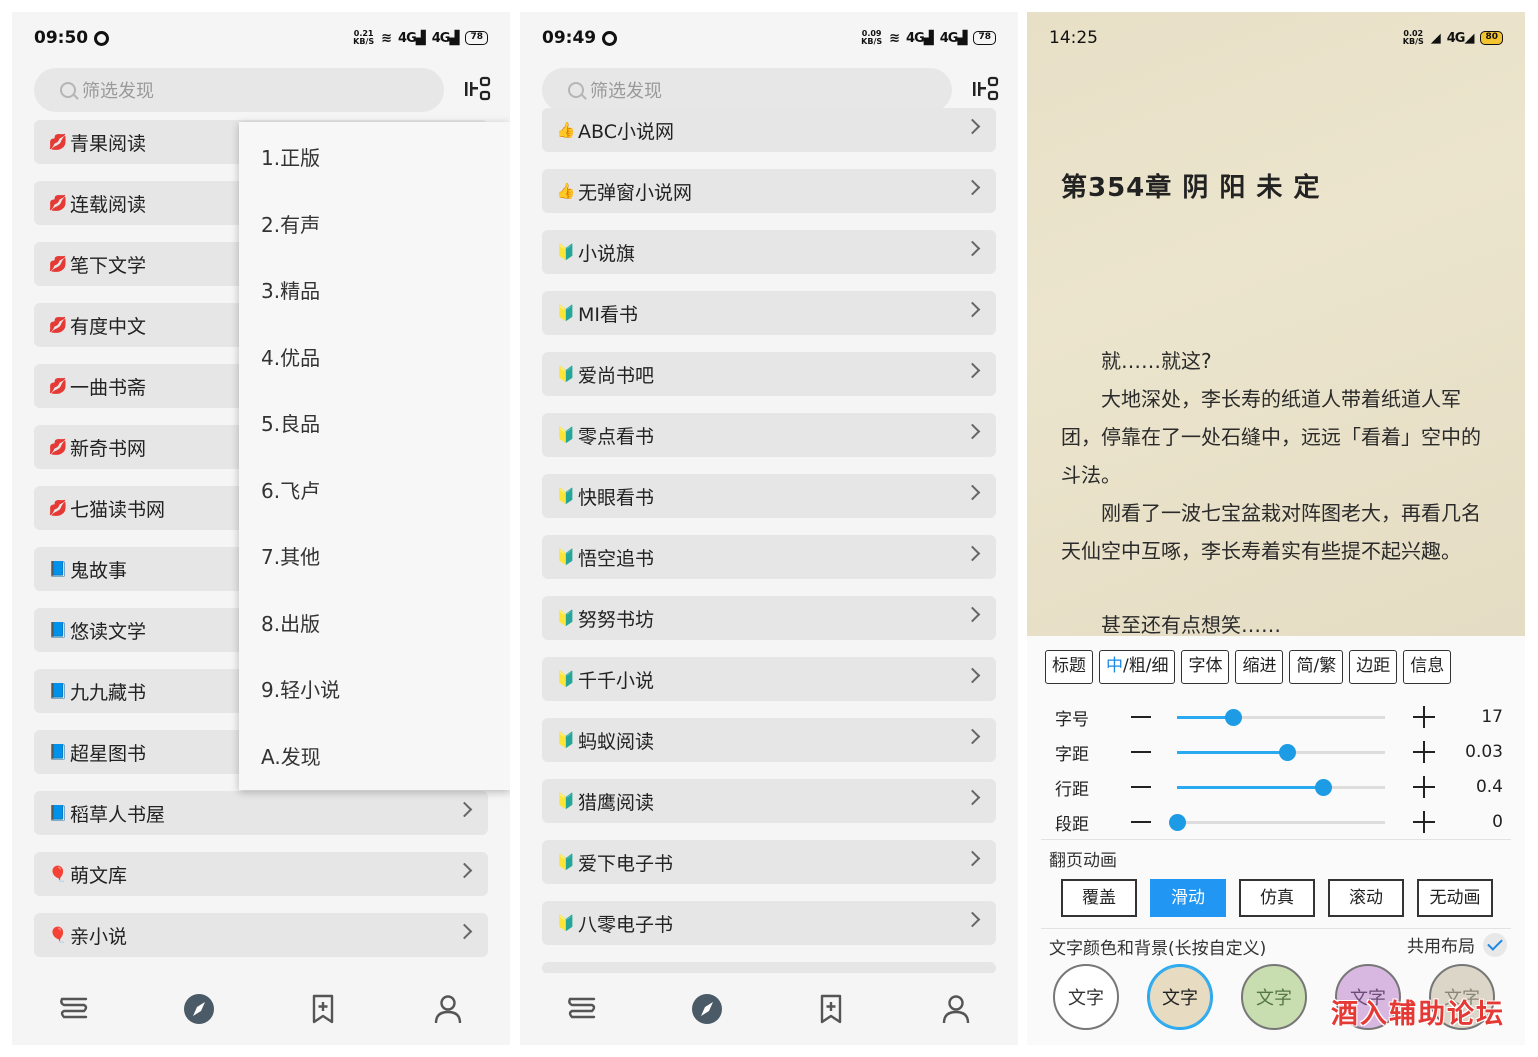 This screenshot has height=1057, width=1538. Describe the element at coordinates (769, 313) in the screenshot. I see `list-item: 🔰 MI看书` at that location.